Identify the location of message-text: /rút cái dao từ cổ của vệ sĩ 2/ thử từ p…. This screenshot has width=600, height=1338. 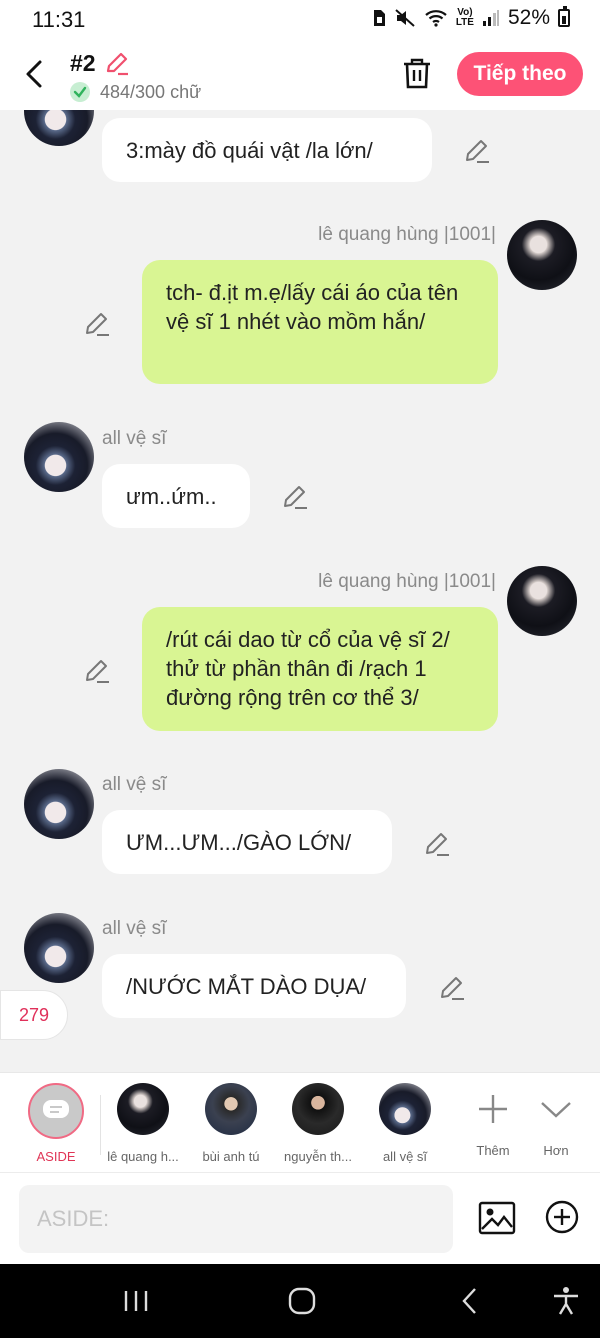
(308, 668).